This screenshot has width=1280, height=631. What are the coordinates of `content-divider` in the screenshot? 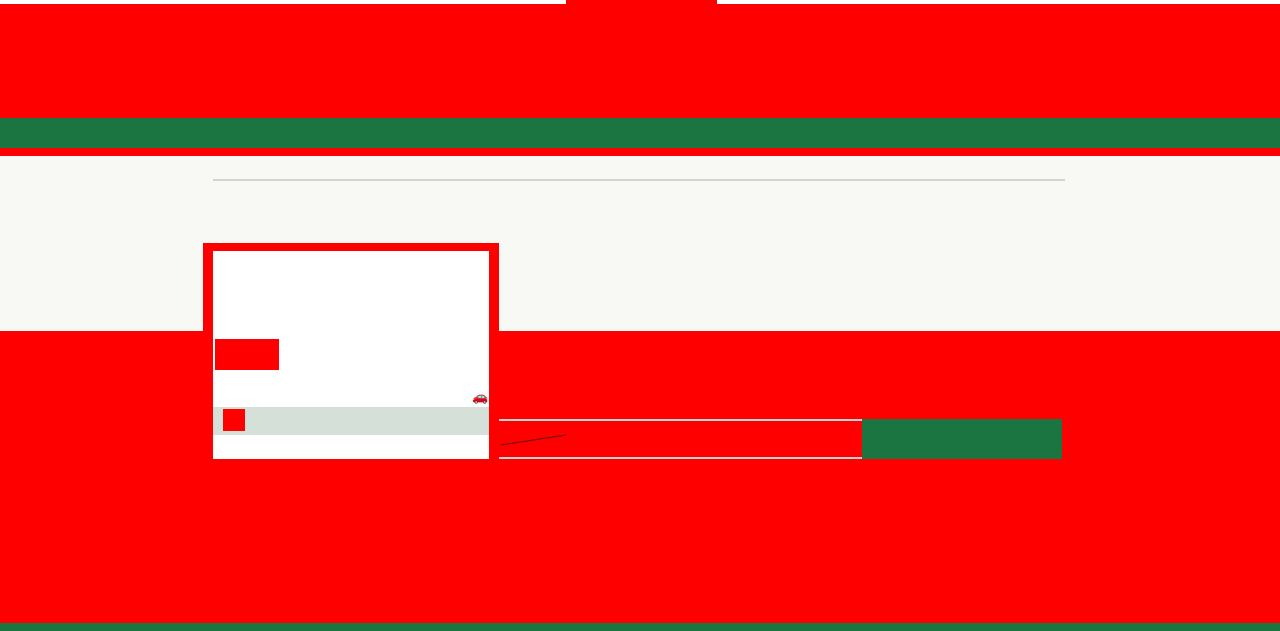 It's located at (639, 180).